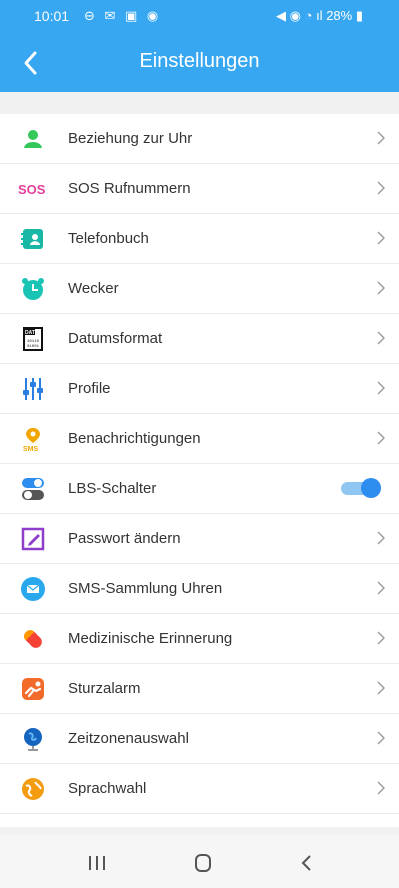 This screenshot has width=399, height=888. I want to click on settings-item: Profile, so click(199, 389).